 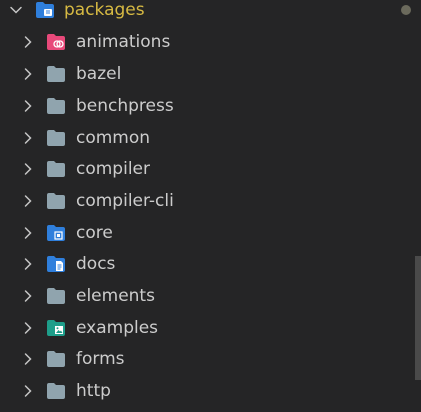 What do you see at coordinates (115, 296) in the screenshot?
I see `folder-label-elements: elements` at bounding box center [115, 296].